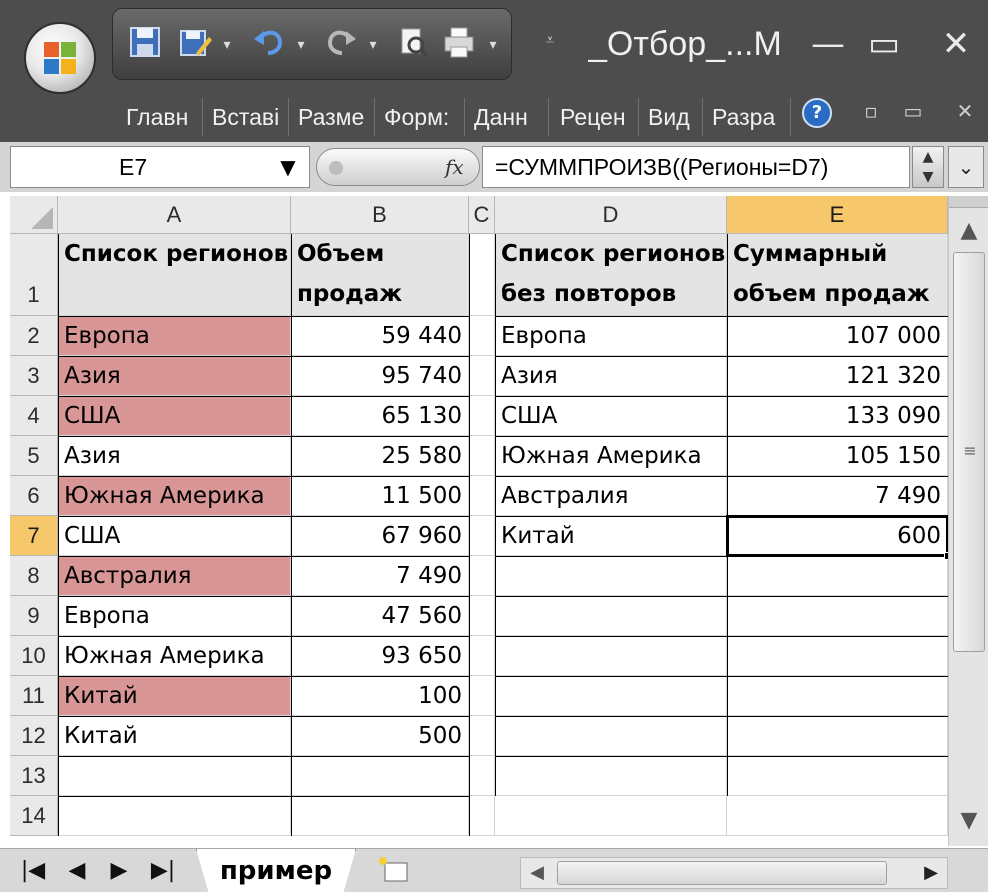  I want to click on cell-a3: Азия, so click(174, 376).